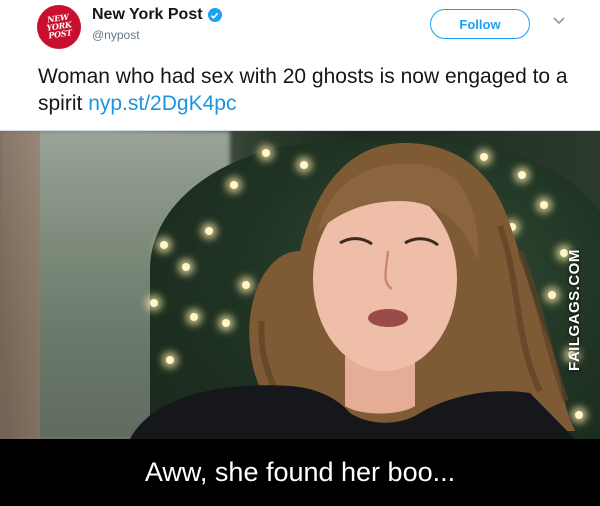  I want to click on account-handle: @nypost, so click(116, 35).